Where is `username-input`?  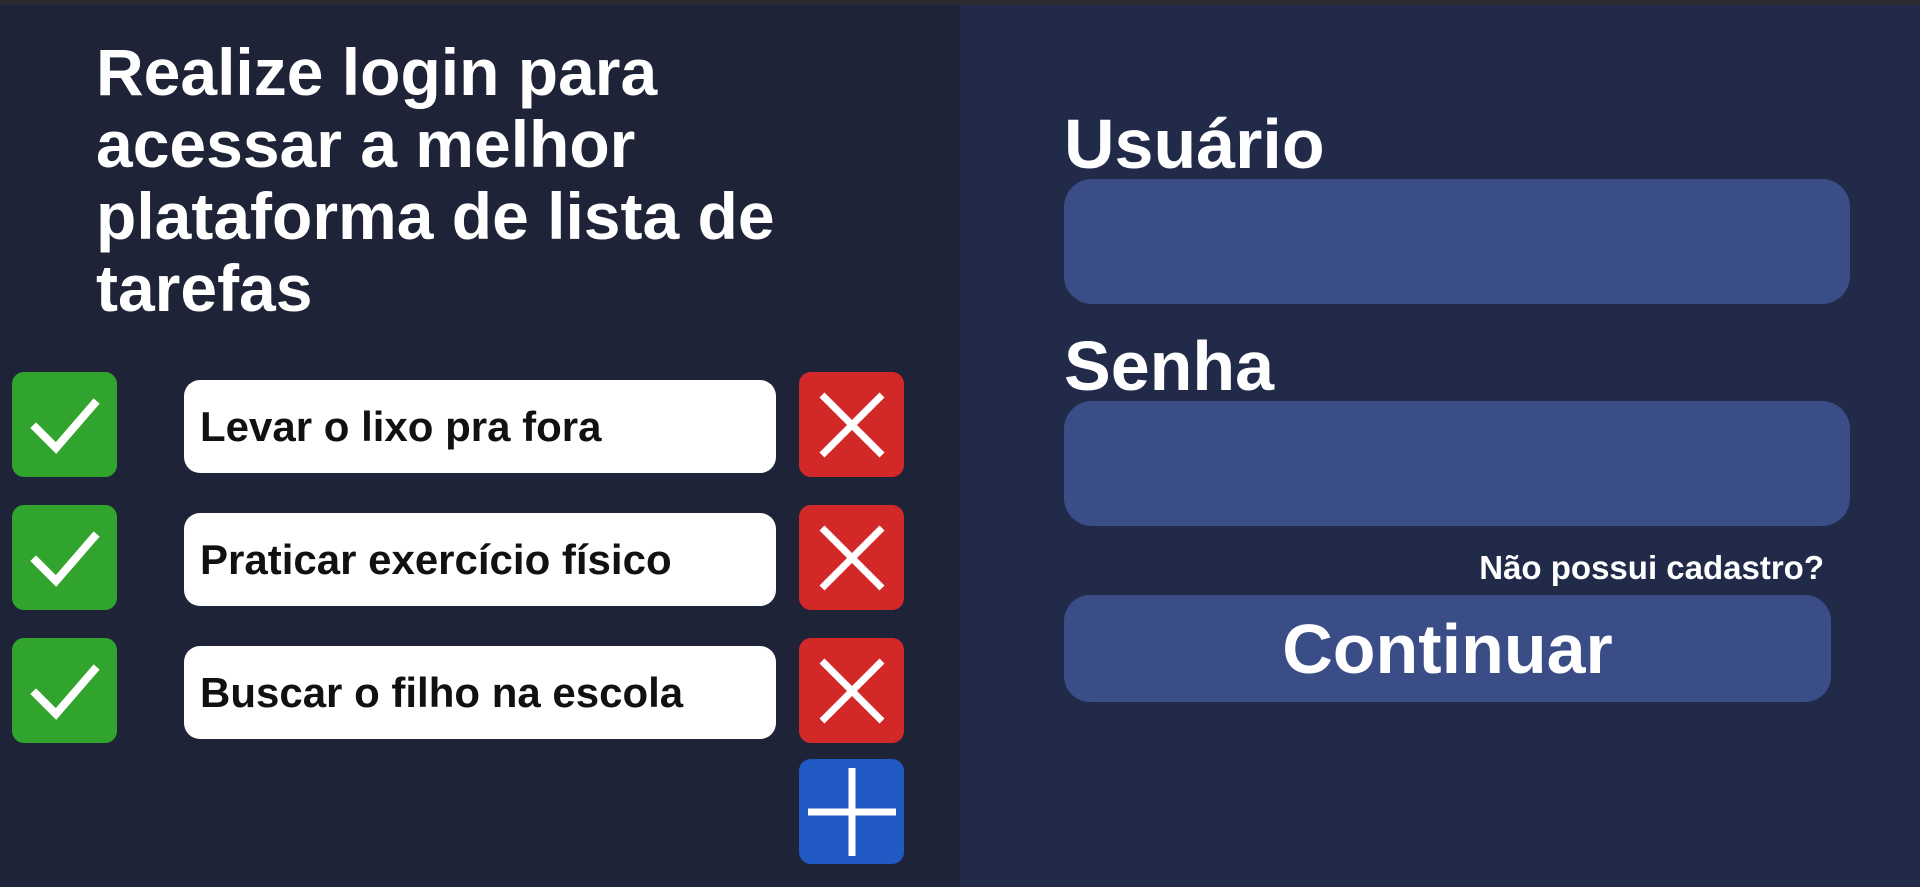
username-input is located at coordinates (1457, 241).